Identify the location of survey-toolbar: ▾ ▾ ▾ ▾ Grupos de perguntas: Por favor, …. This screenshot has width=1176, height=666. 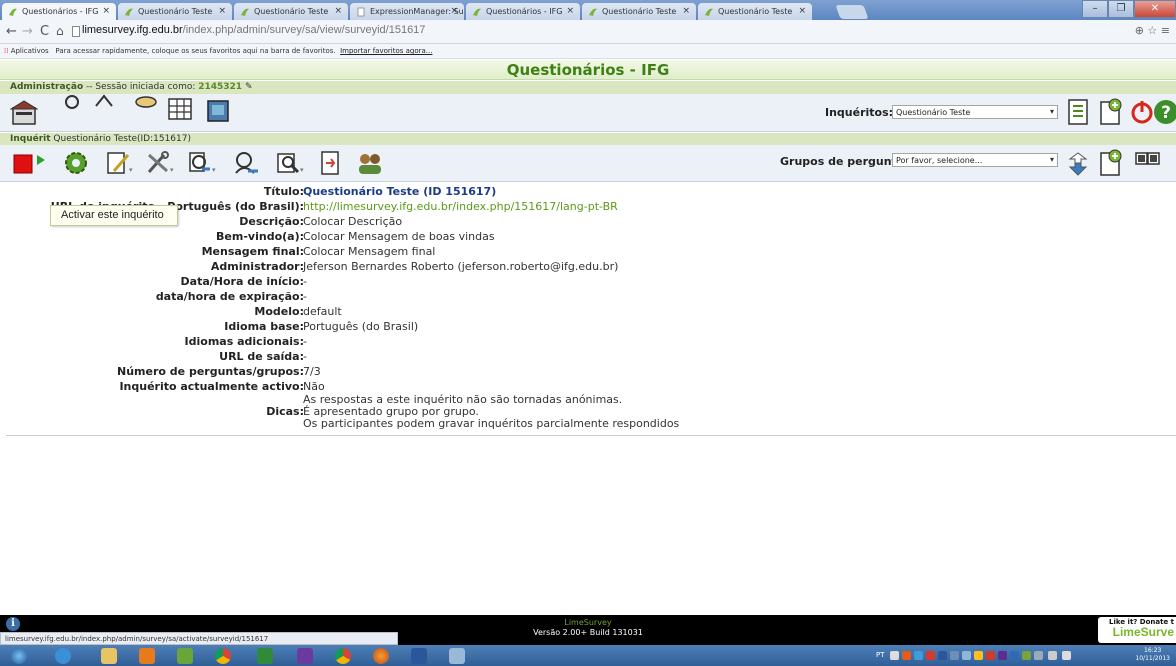
(588, 163).